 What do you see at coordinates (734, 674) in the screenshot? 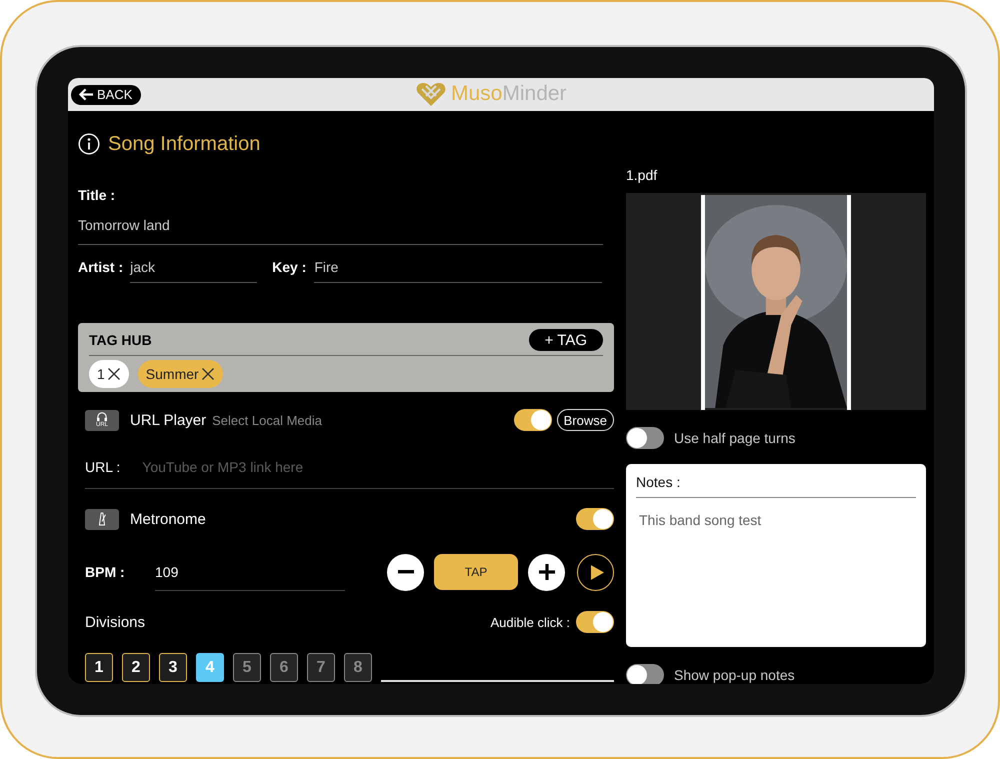
I see `popup-notes-label: Show pop-up notes` at bounding box center [734, 674].